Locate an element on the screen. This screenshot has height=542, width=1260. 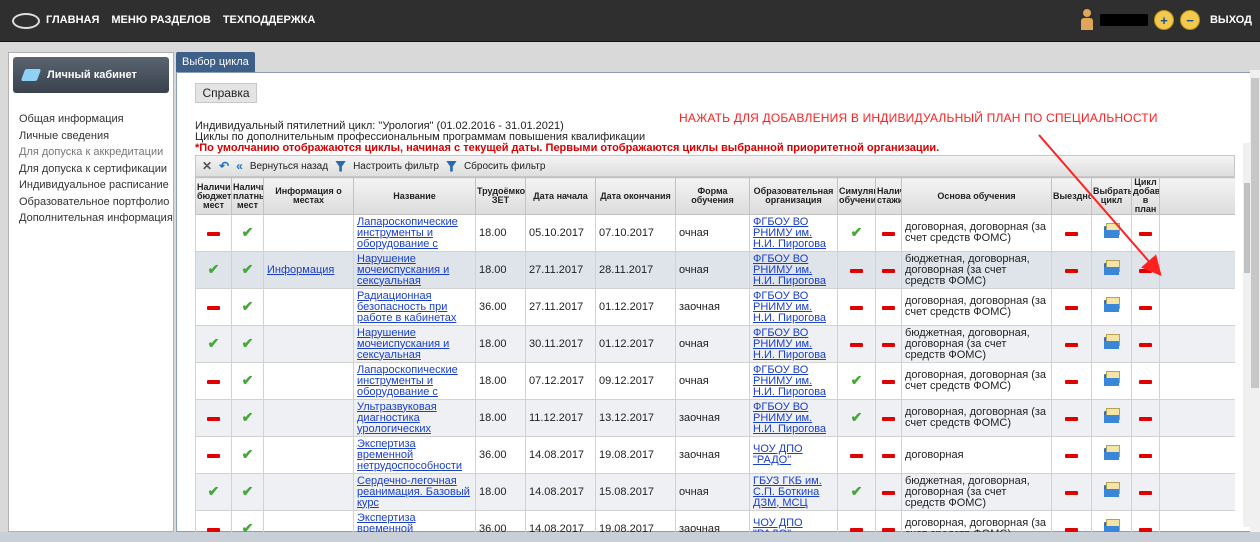
cell-info: Информация is located at coordinates (308, 270).